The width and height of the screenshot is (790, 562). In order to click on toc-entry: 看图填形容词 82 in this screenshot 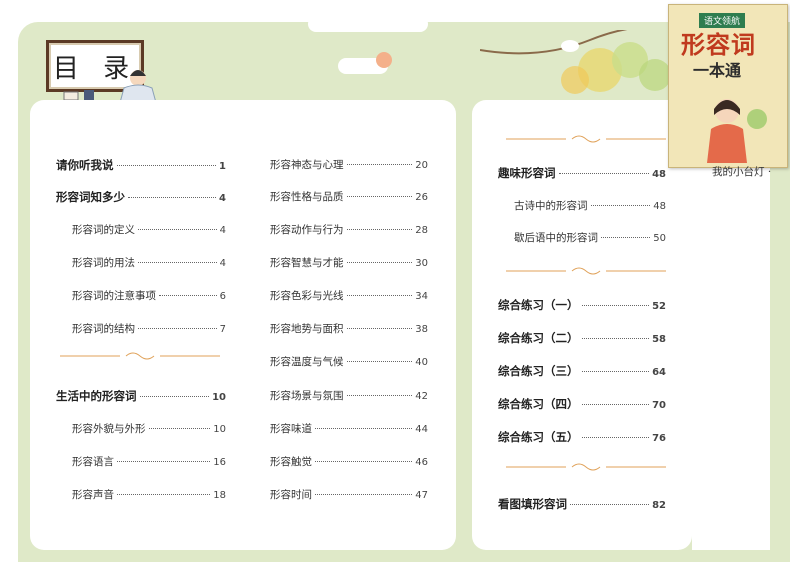, I will do `click(582, 504)`.